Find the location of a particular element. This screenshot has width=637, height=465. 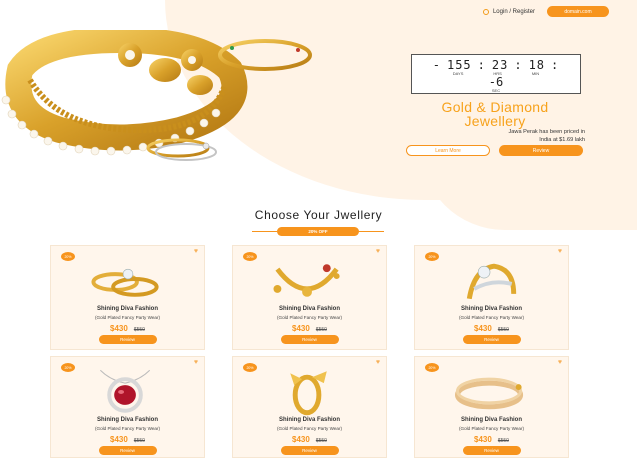

user-icon is located at coordinates (485, 11).